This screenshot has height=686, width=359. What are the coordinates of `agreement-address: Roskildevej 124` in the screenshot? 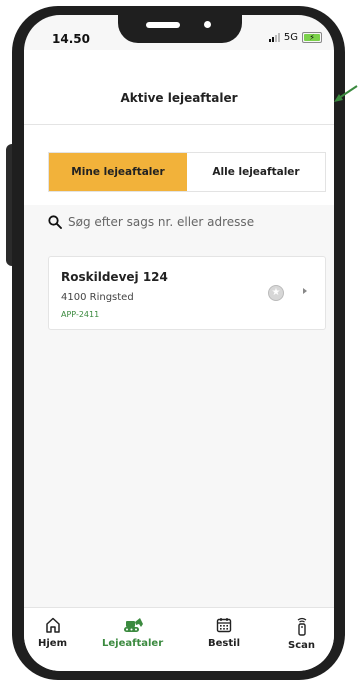 It's located at (114, 277).